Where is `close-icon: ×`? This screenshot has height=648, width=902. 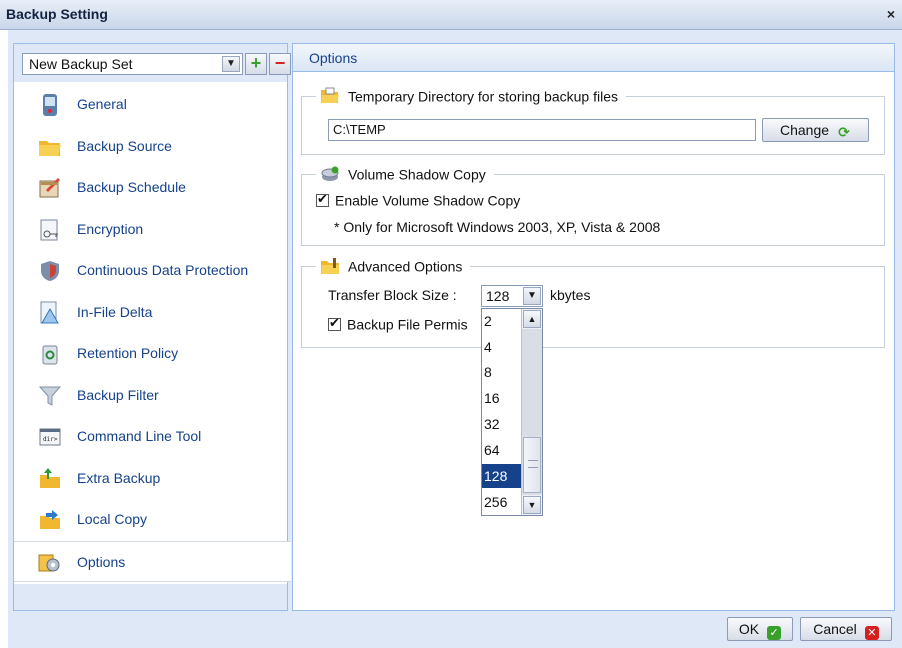
close-icon: × is located at coordinates (891, 14).